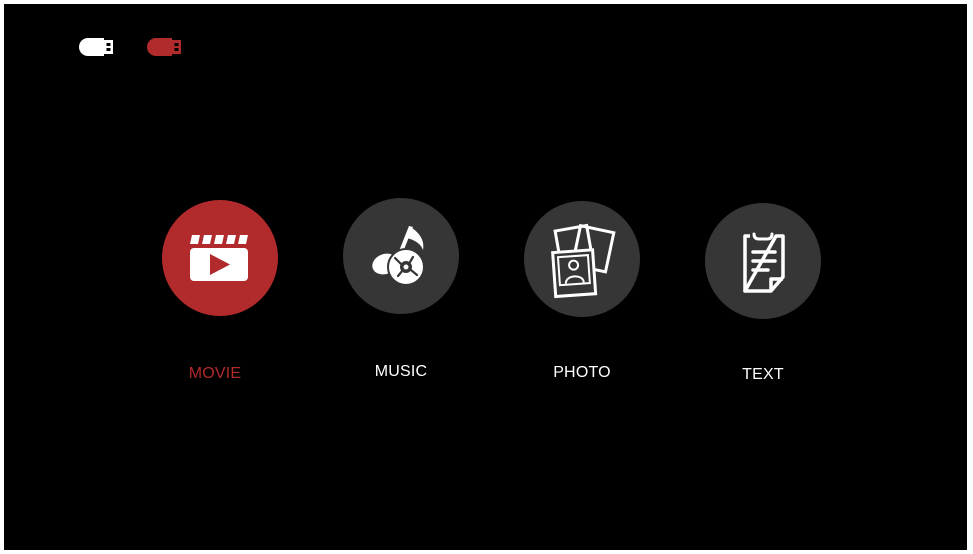 The image size is (973, 554). Describe the element at coordinates (582, 373) in the screenshot. I see `photo-label: PHOTO` at that location.